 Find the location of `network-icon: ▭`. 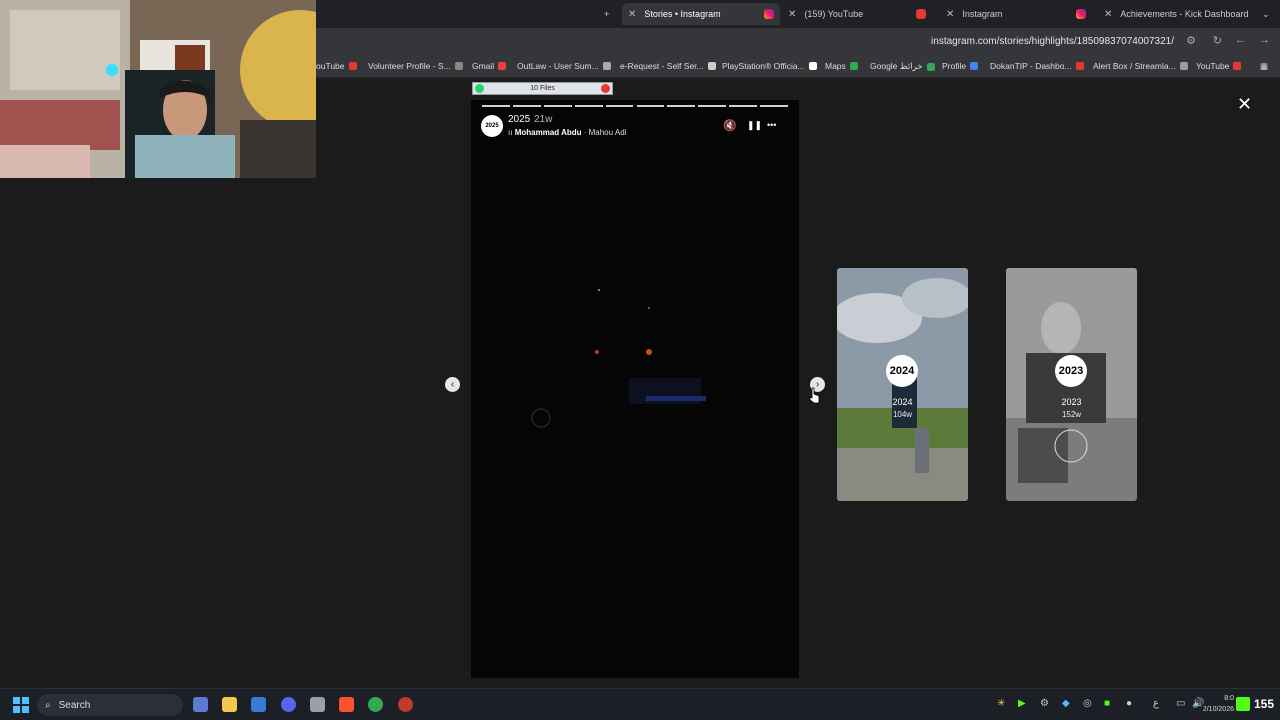

network-icon: ▭ is located at coordinates (1180, 703).